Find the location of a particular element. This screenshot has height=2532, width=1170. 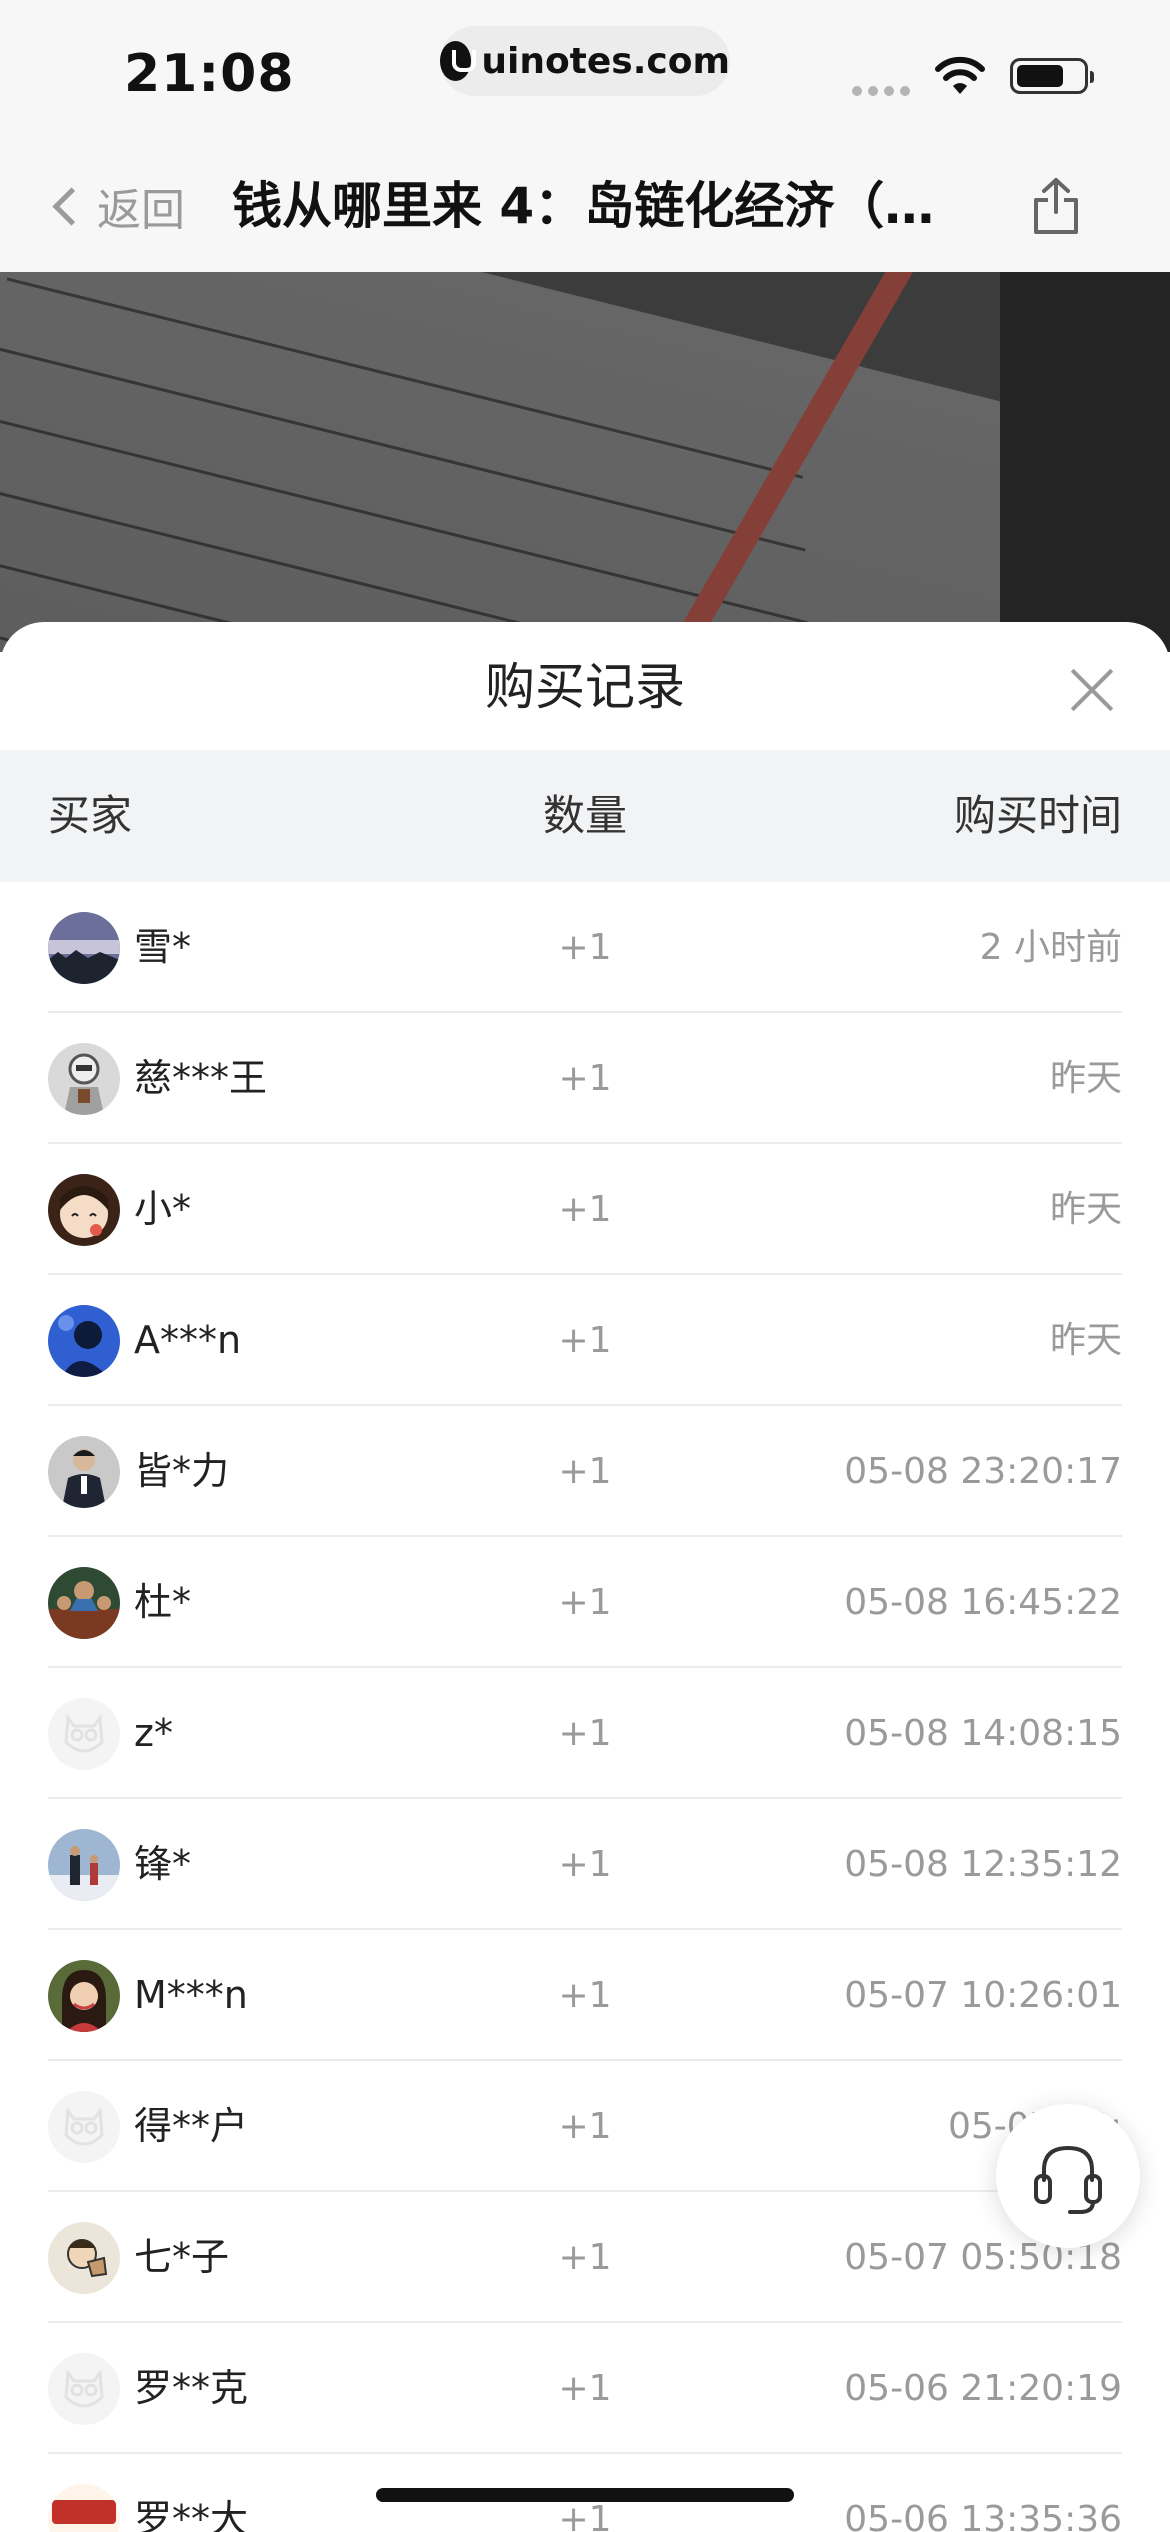

purchase-time: 05-06 21:20:19 is located at coordinates (983, 2388).